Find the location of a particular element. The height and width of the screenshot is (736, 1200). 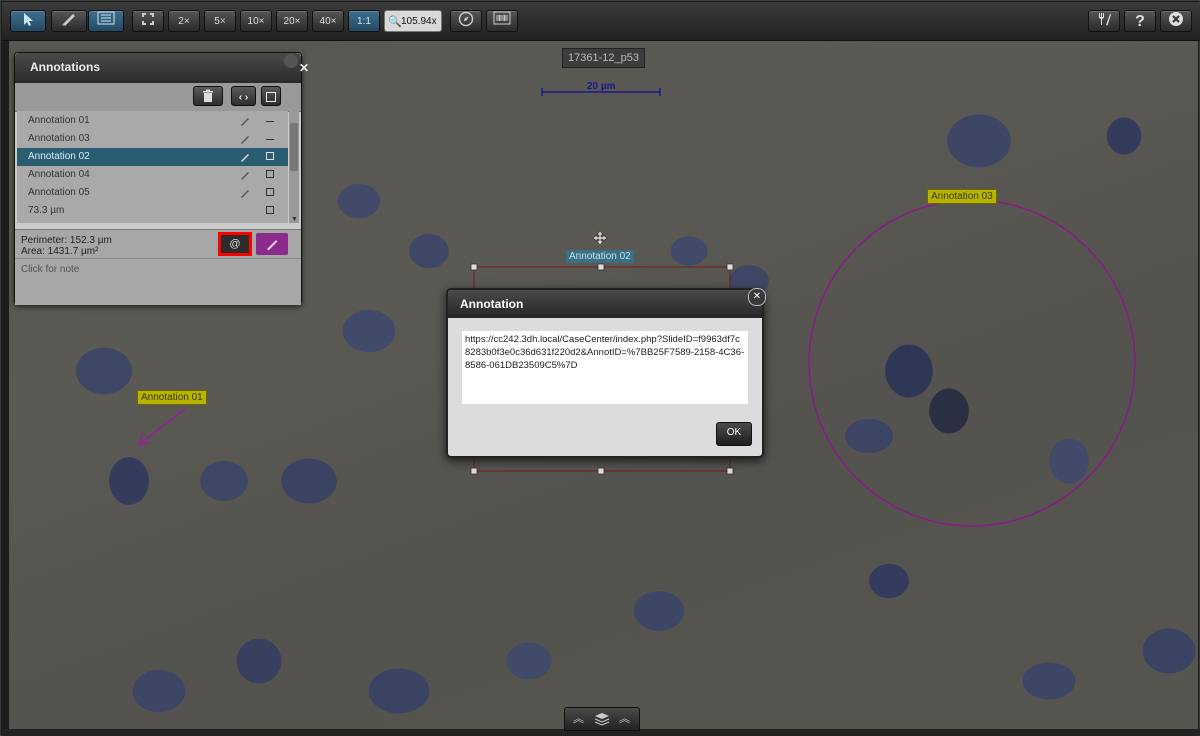

zoom-2x-button: 2× is located at coordinates (184, 21).